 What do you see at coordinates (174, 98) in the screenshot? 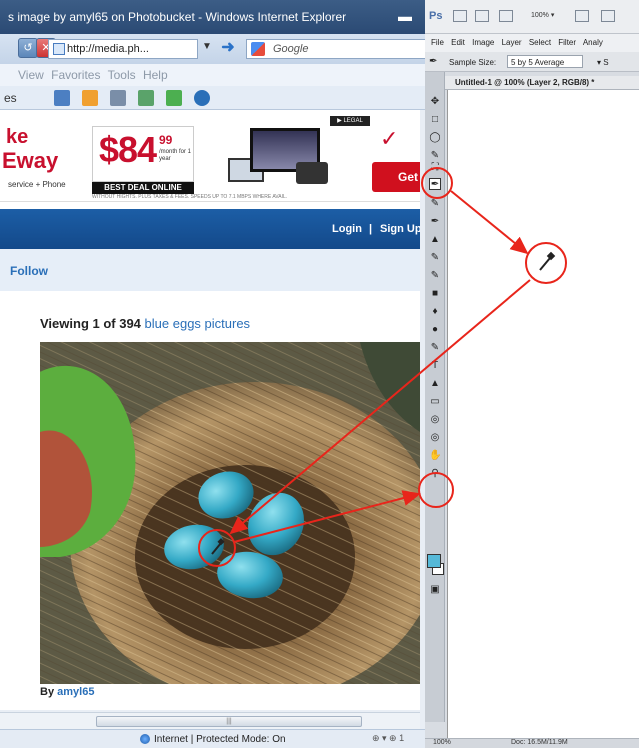
I see `safety-icon` at bounding box center [174, 98].